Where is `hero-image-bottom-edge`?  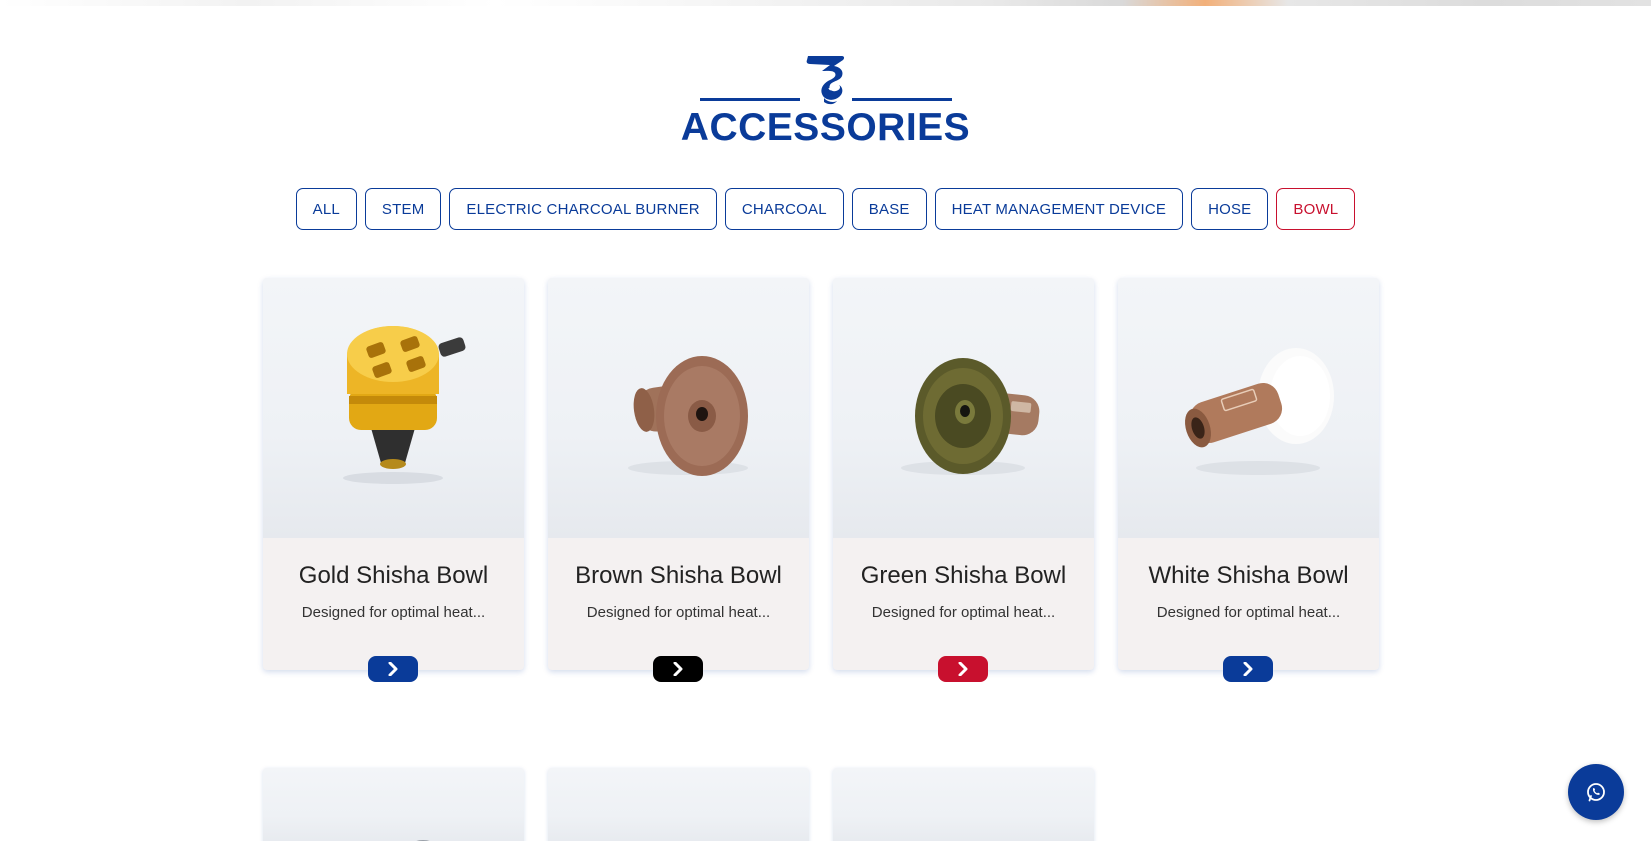 hero-image-bottom-edge is located at coordinates (825, 3).